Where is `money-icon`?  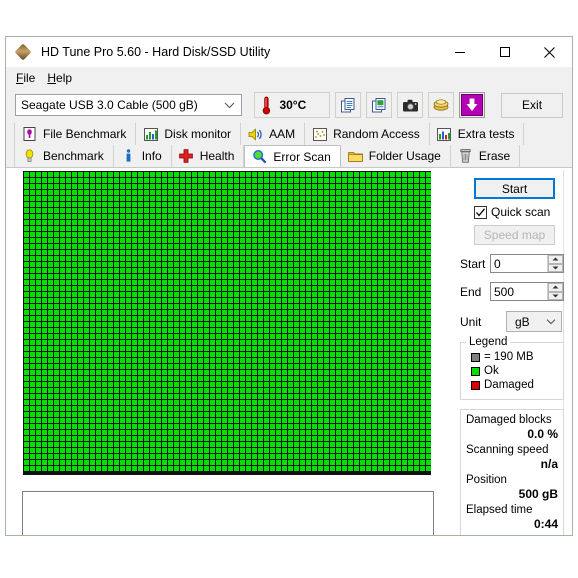
money-icon is located at coordinates (441, 105).